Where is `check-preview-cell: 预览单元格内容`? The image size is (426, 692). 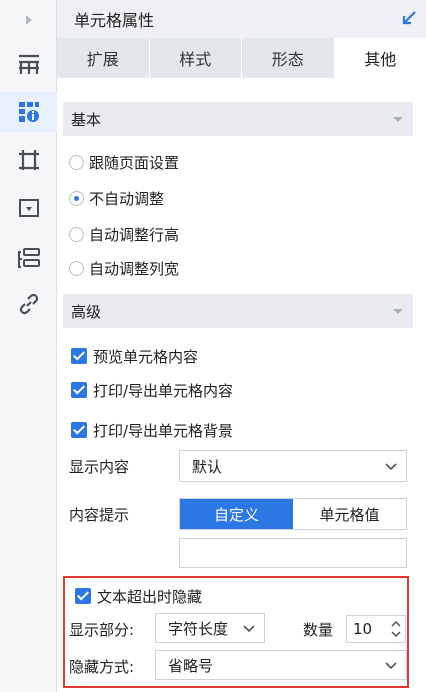 check-preview-cell: 预览单元格内容 is located at coordinates (134, 356).